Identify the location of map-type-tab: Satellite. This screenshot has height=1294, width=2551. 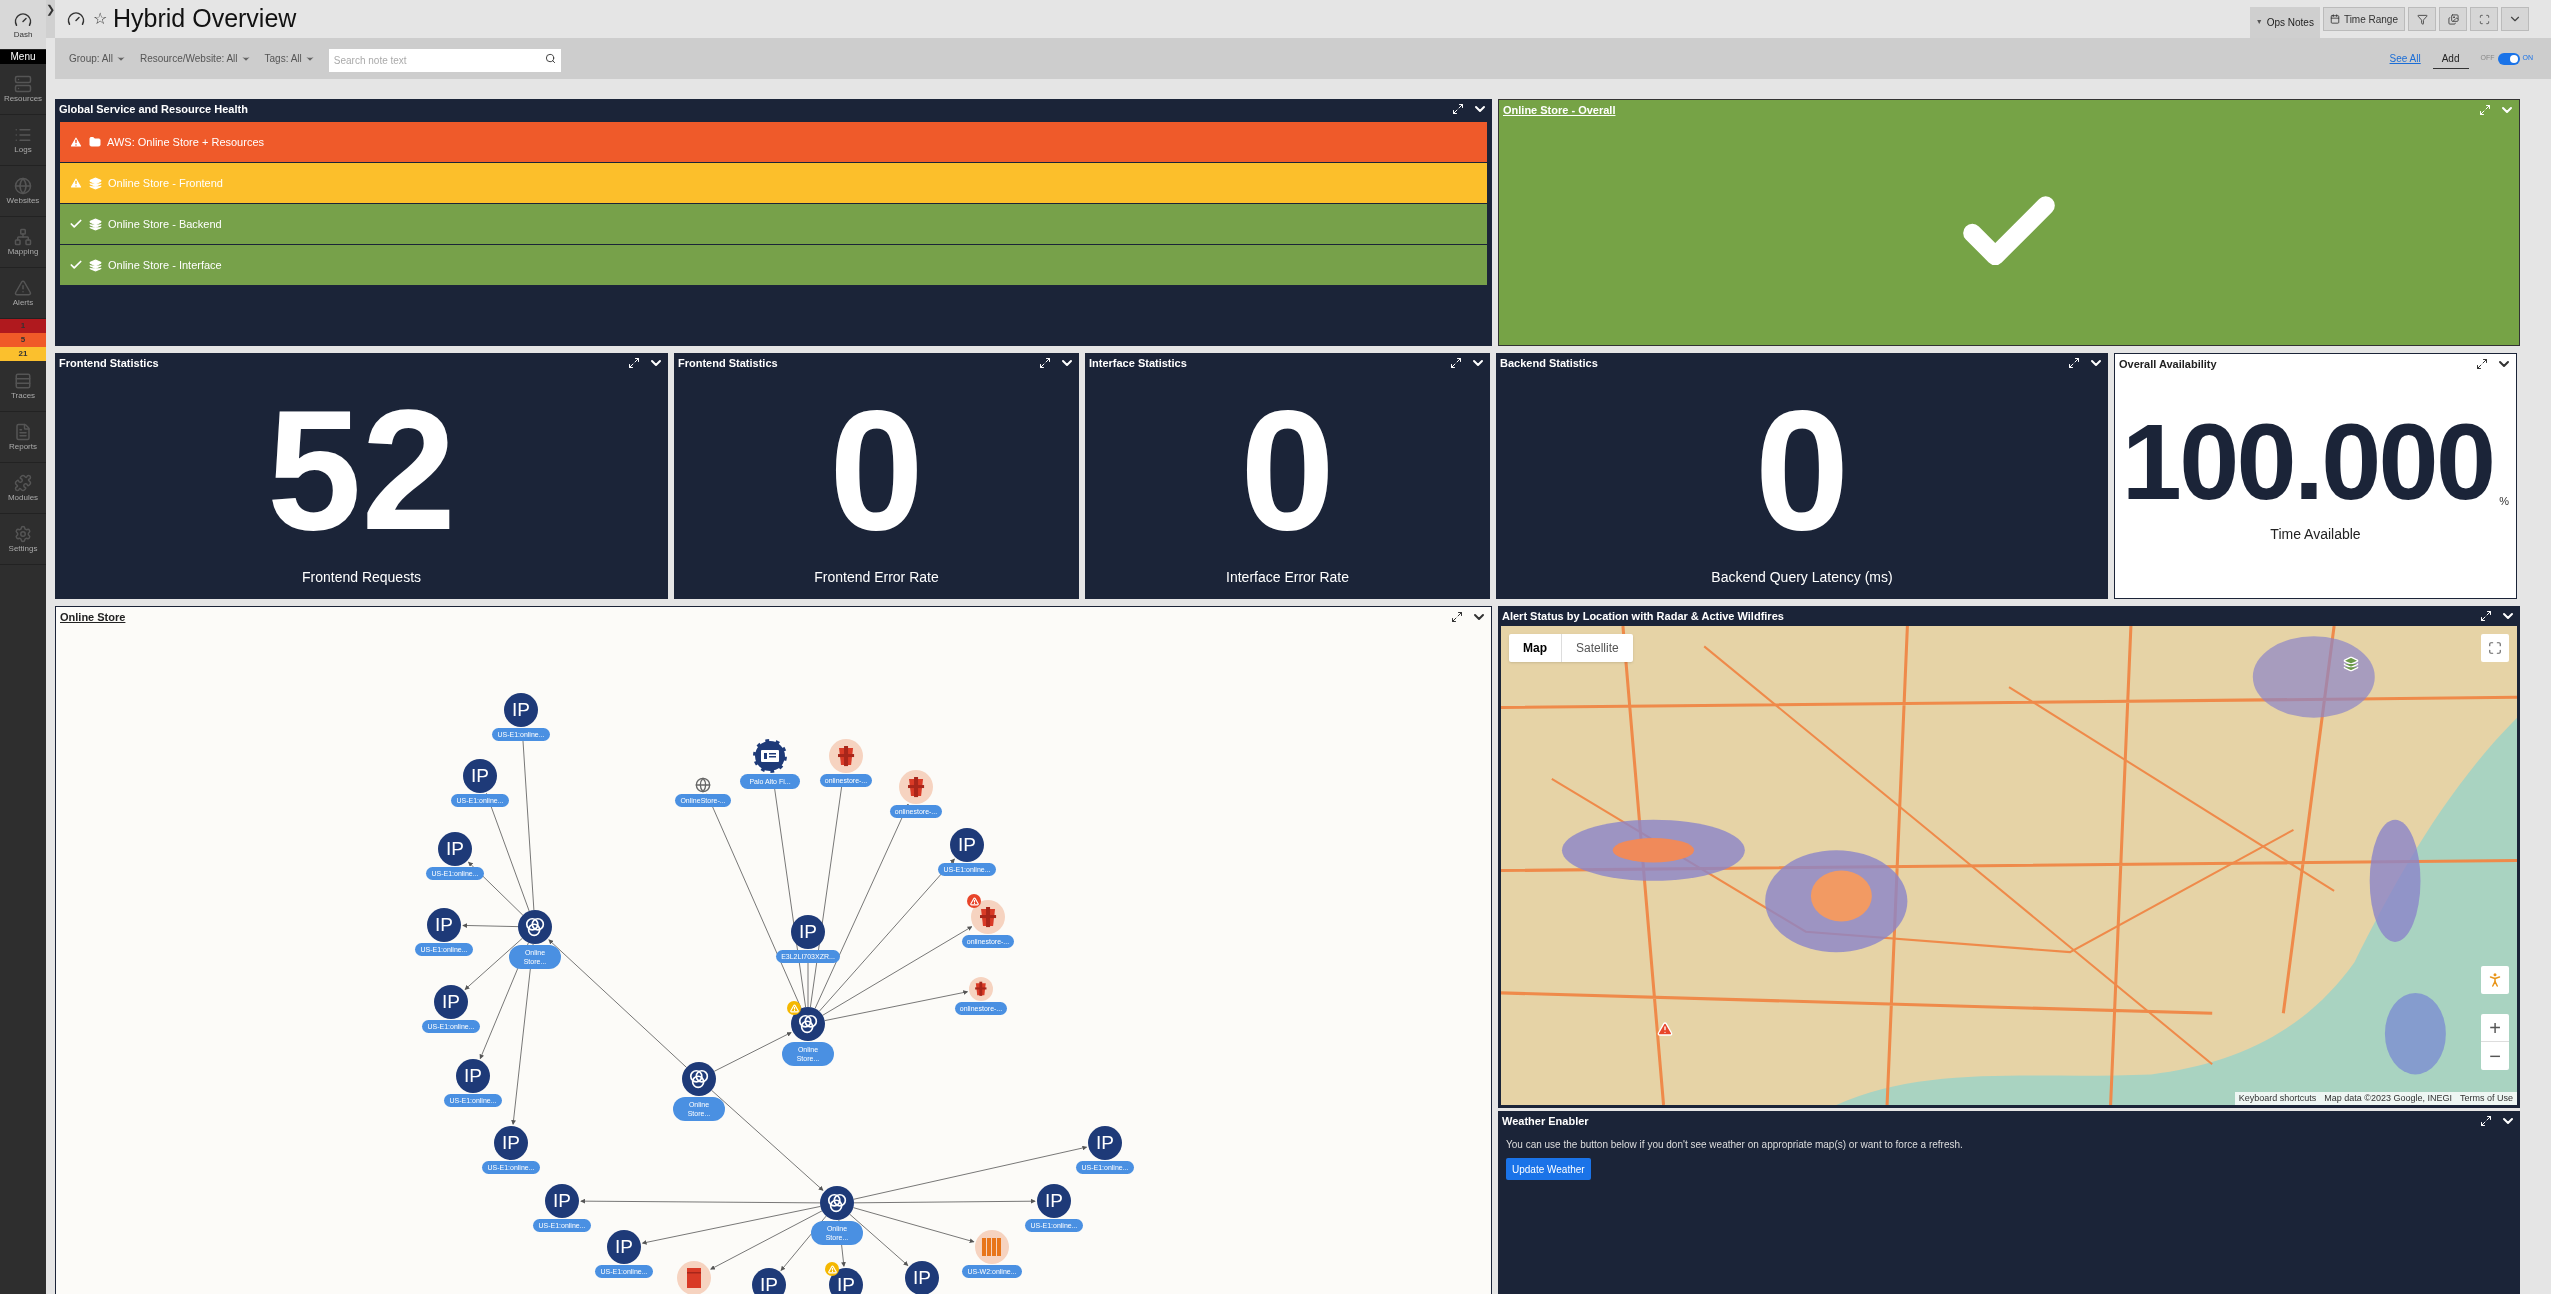
(1597, 648).